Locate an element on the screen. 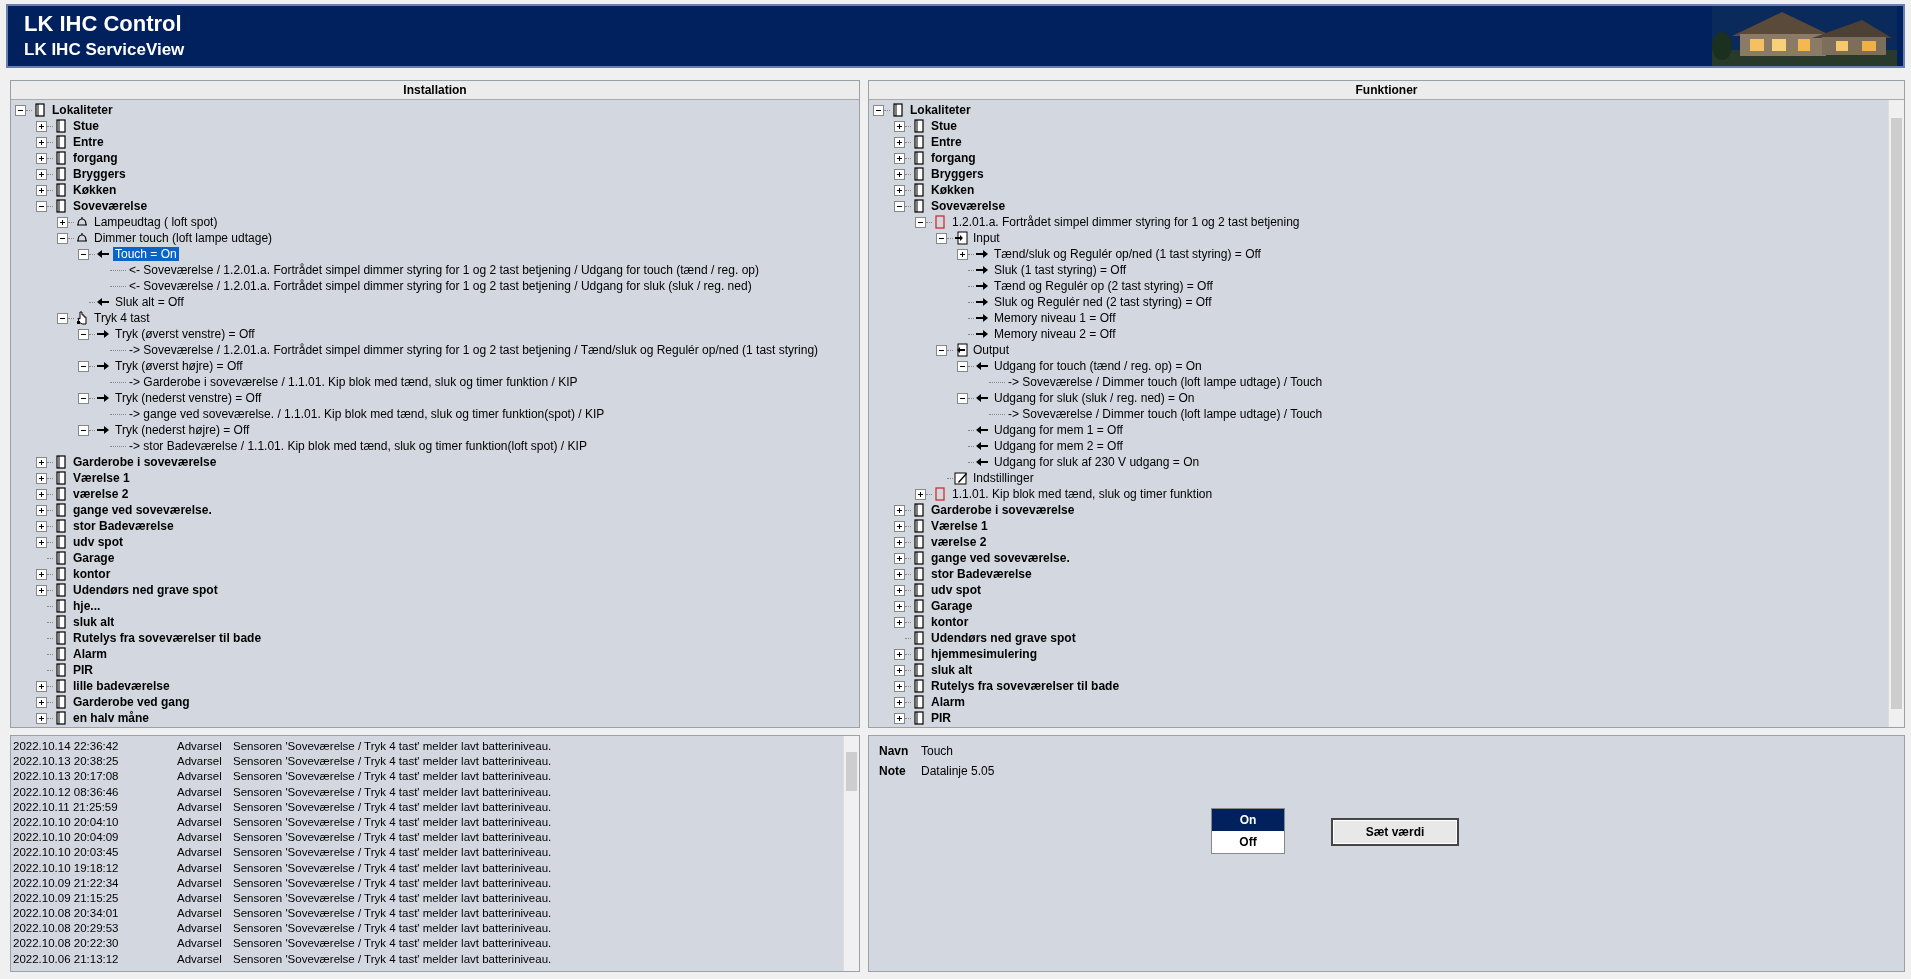 Image resolution: width=1911 pixels, height=979 pixels. list-option: Off is located at coordinates (1248, 842).